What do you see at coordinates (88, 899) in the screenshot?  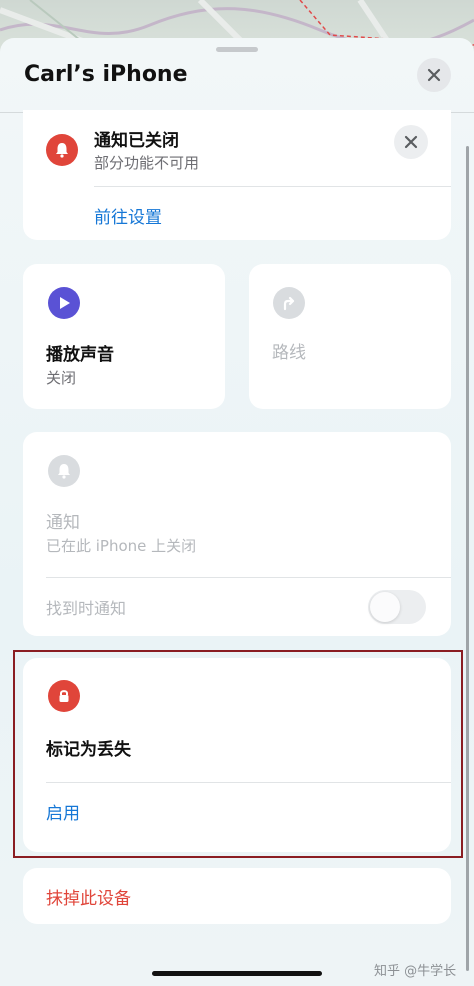 I see `erase-device-label: 抹掉此设备` at bounding box center [88, 899].